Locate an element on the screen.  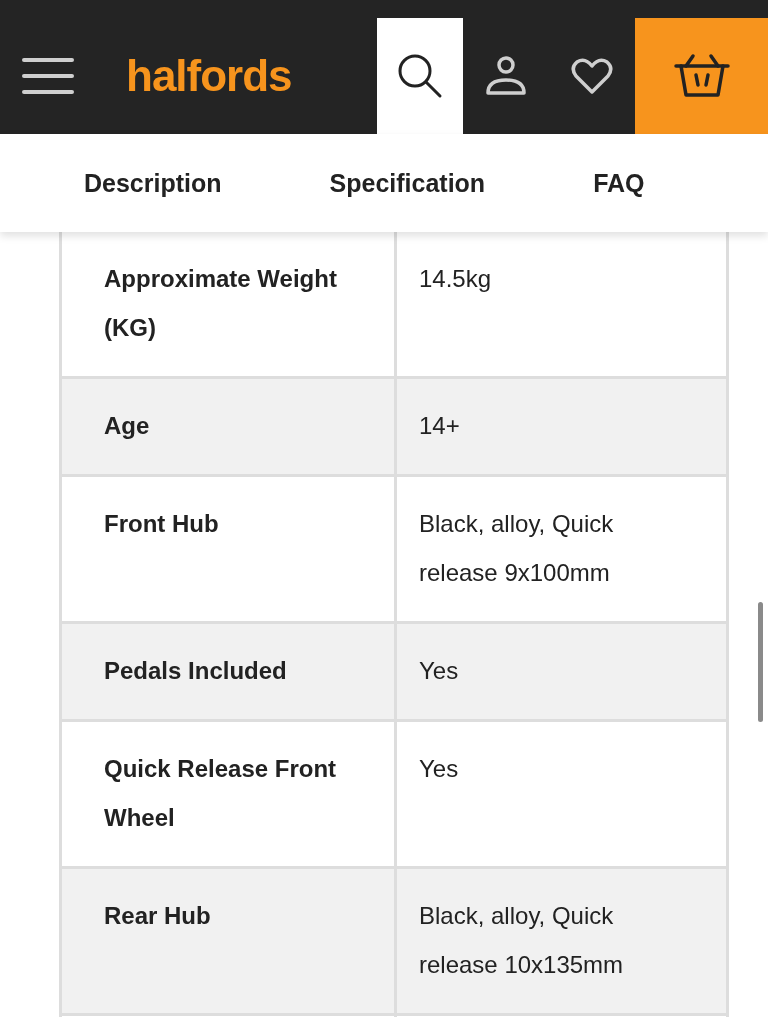
tab: Description is located at coordinates (153, 183).